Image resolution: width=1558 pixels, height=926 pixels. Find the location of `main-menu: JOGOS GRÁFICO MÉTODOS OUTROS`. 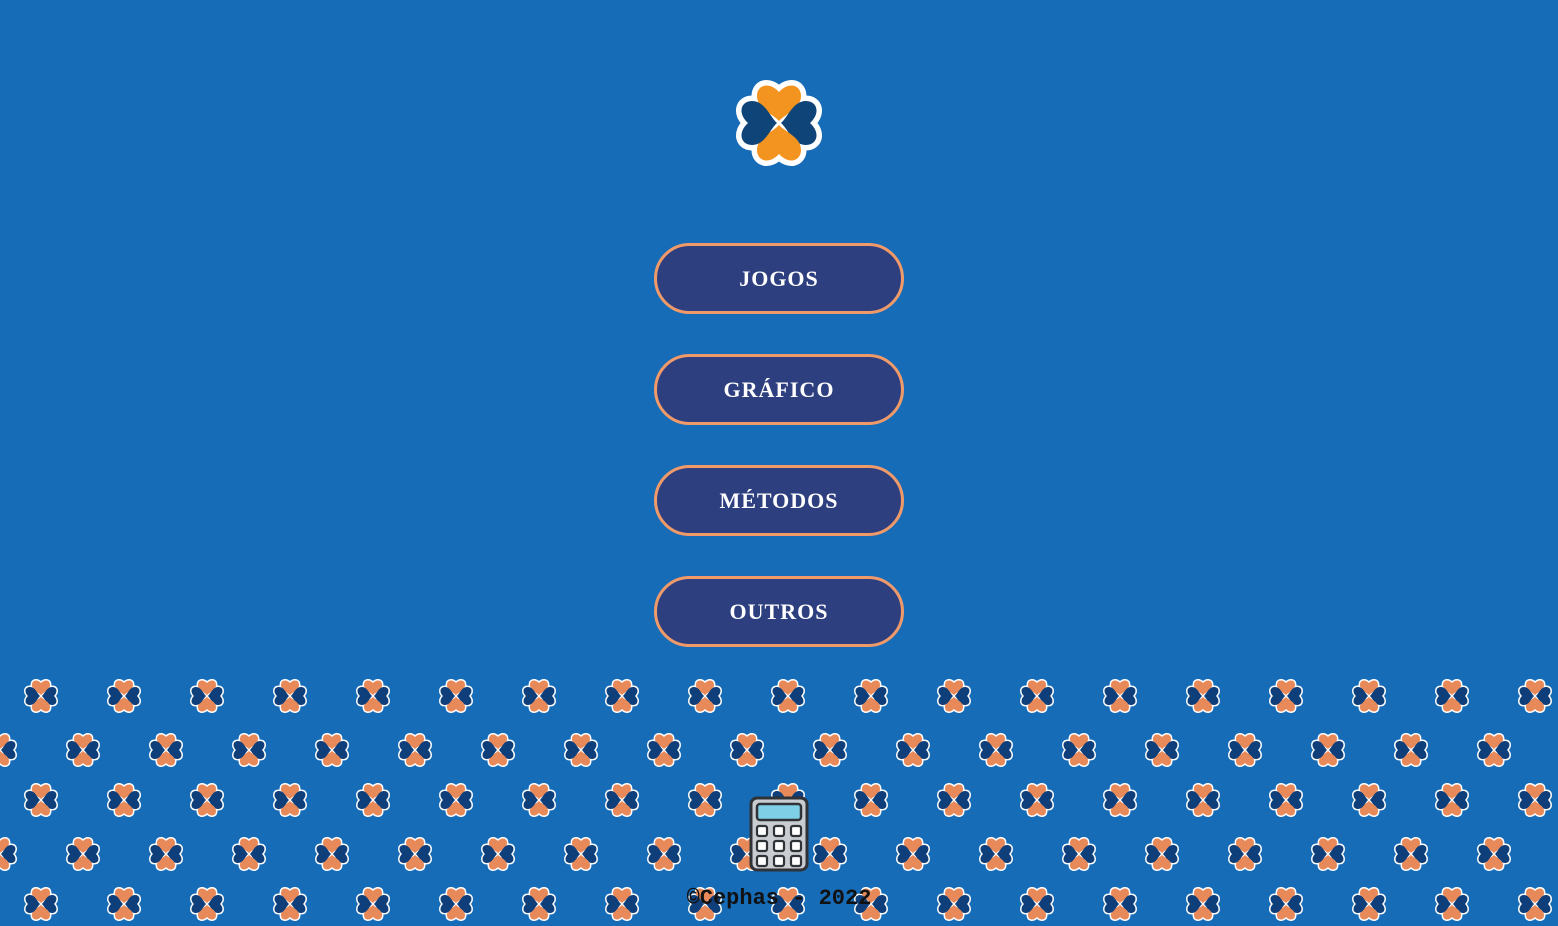

main-menu: JOGOS GRÁFICO MÉTODOS OUTROS is located at coordinates (779, 465).